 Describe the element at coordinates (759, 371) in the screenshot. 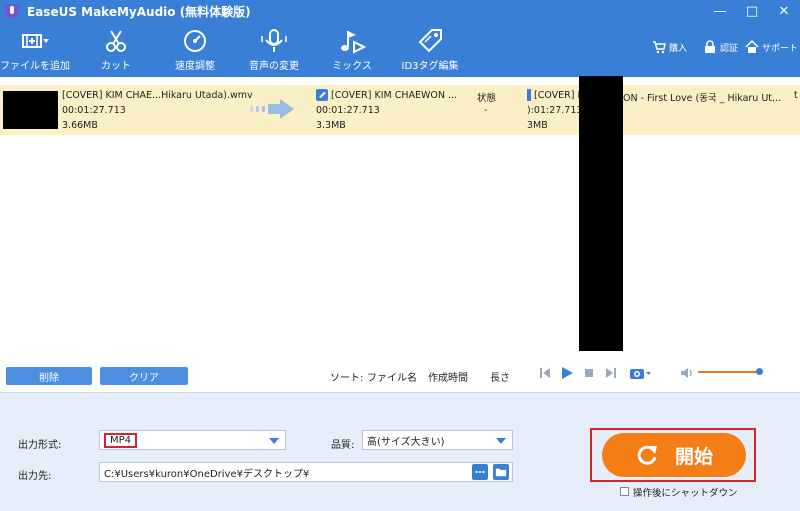

I see `volume-slider-knob` at that location.